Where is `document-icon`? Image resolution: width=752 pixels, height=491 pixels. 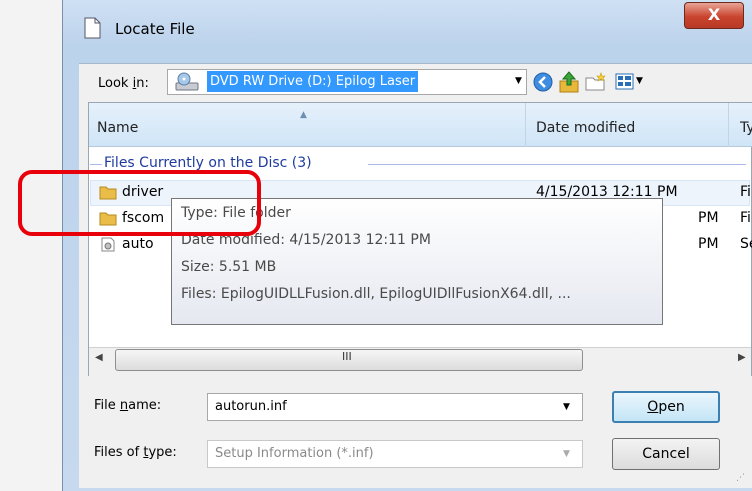 document-icon is located at coordinates (92, 28).